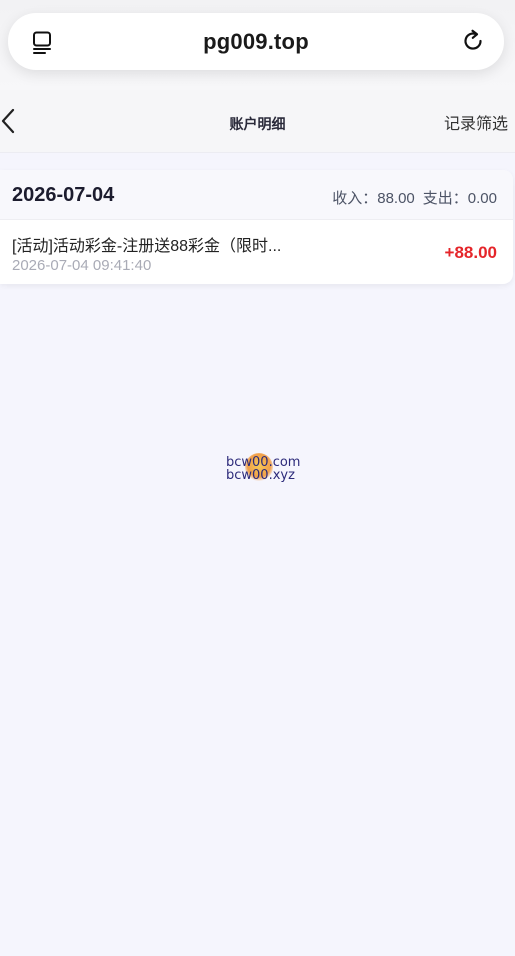 The height and width of the screenshot is (956, 515). I want to click on watermark: bcw00.com bcw00.xyz, so click(261, 469).